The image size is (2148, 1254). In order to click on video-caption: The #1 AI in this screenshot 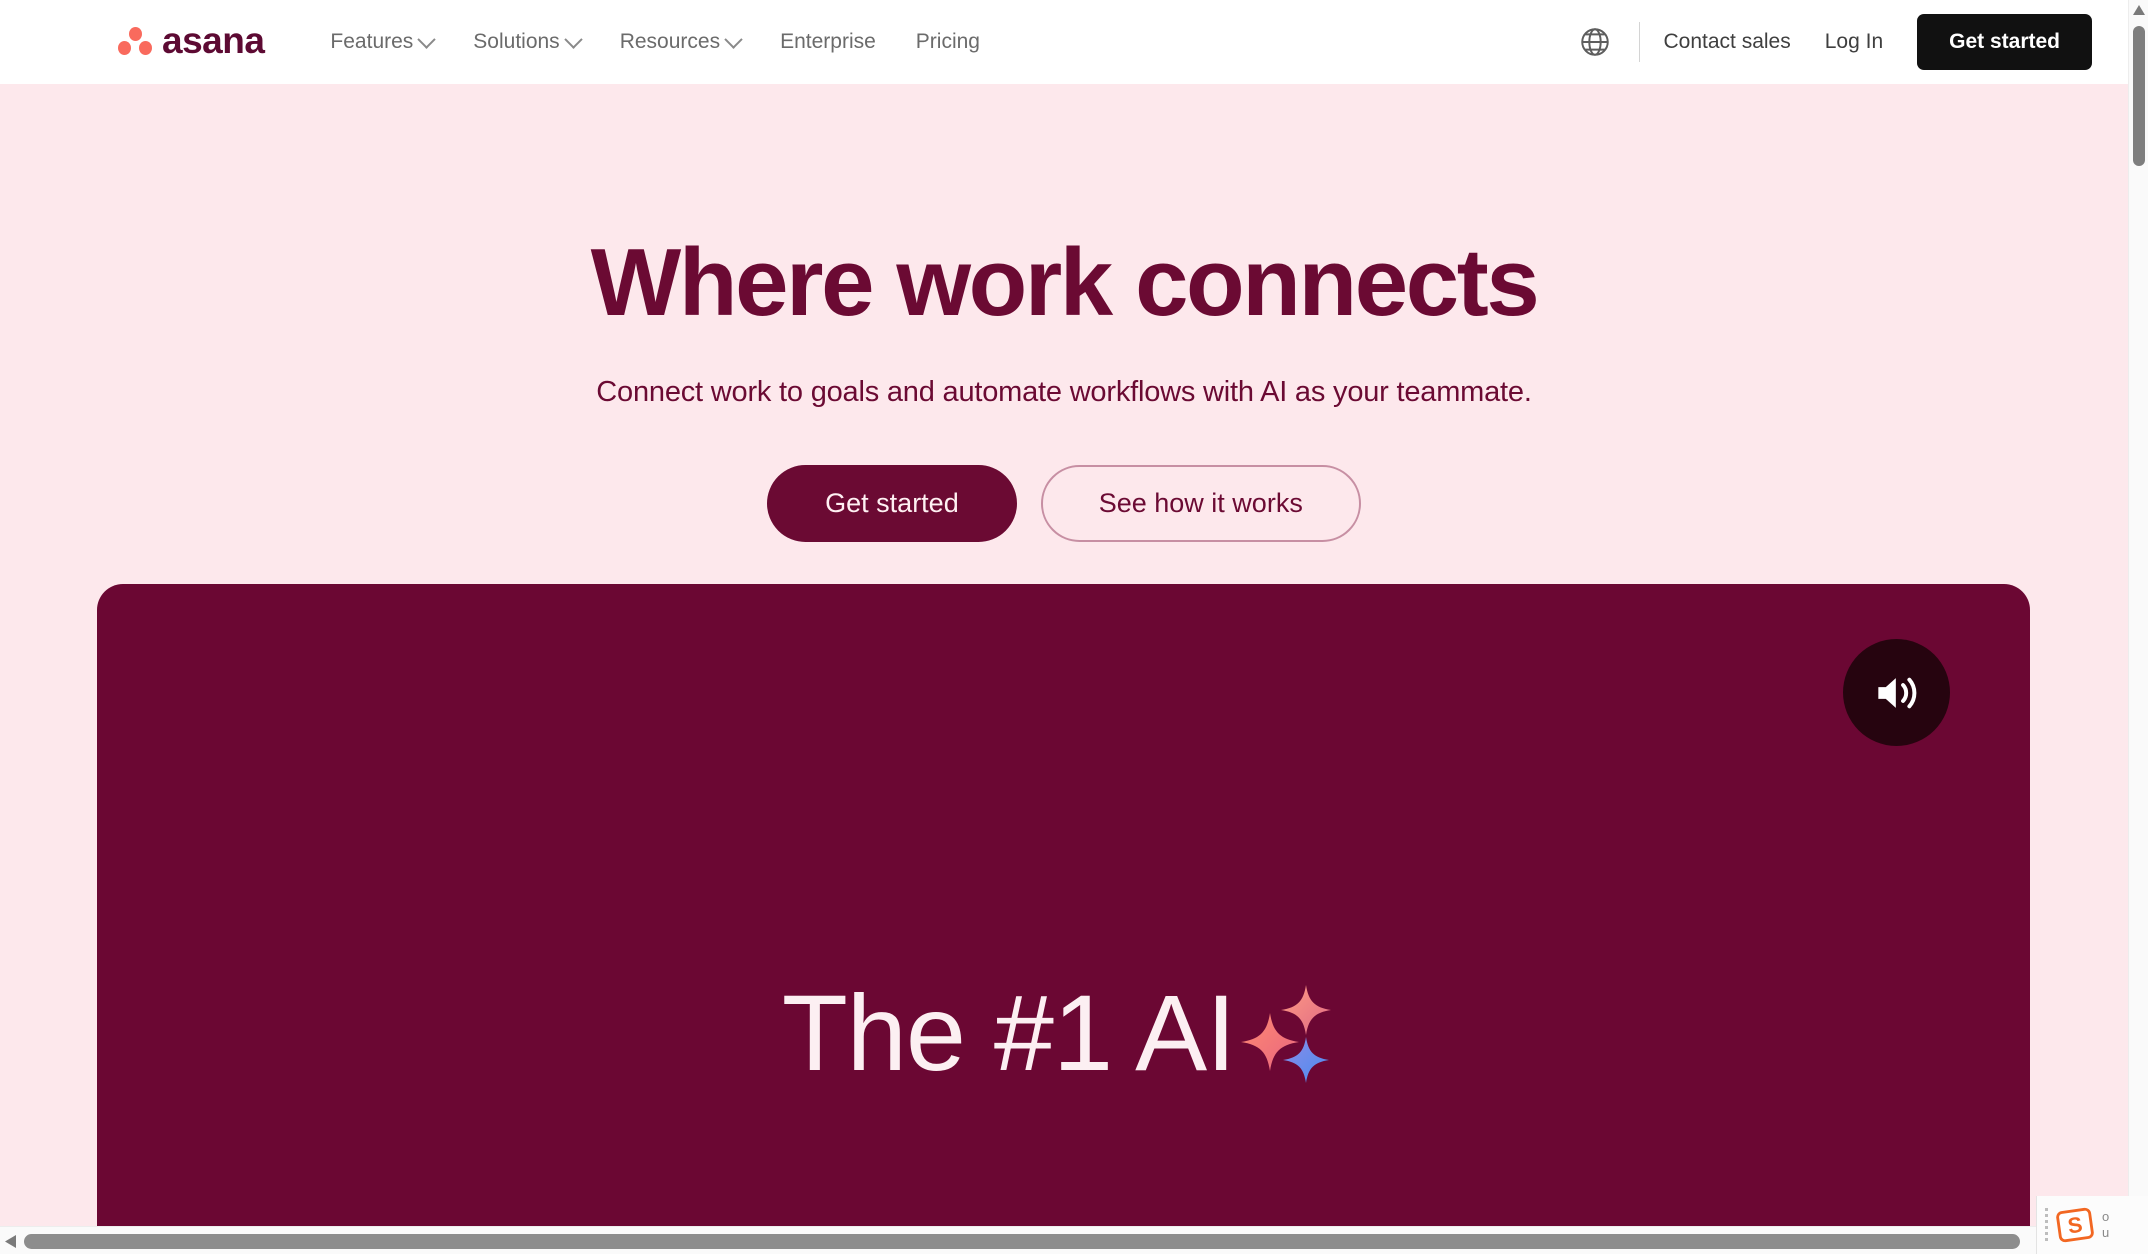, I will do `click(1063, 1034)`.